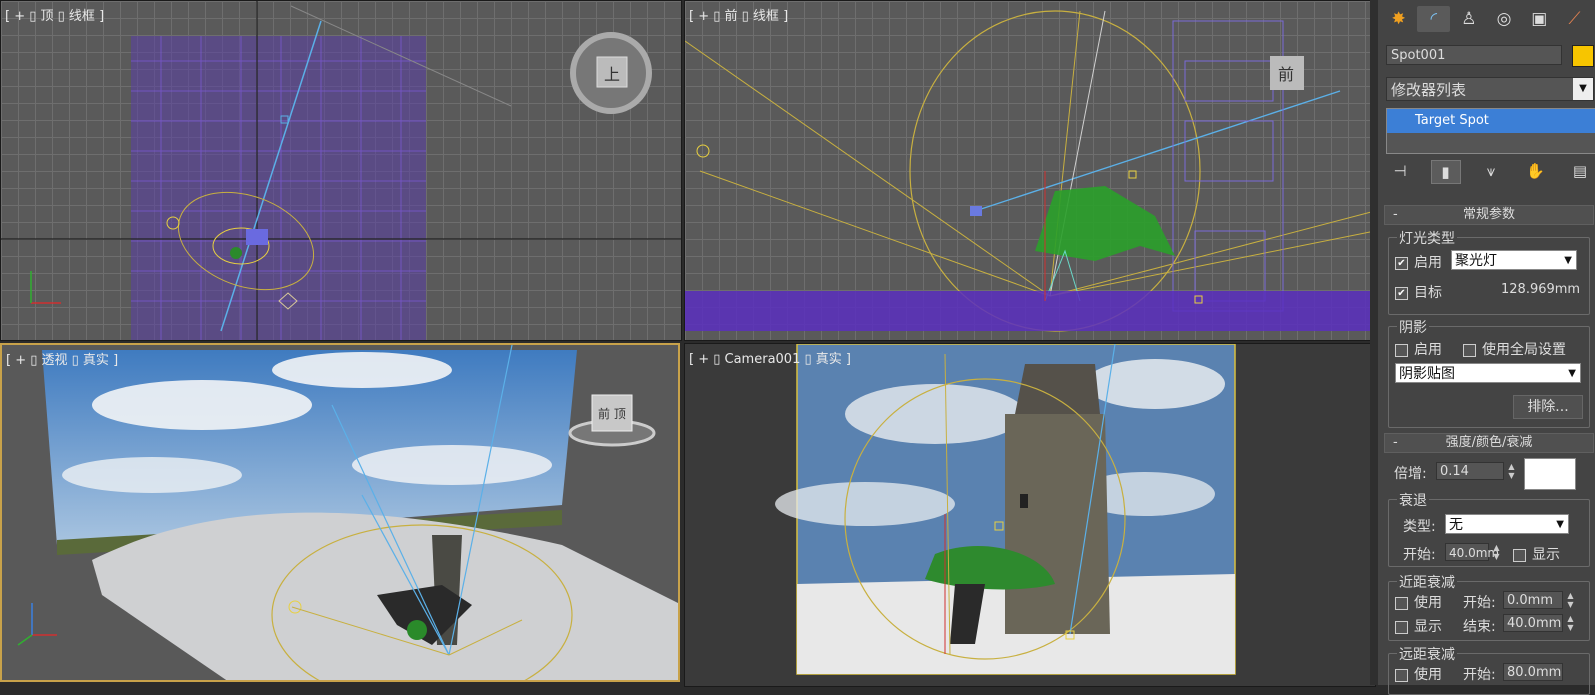 The width and height of the screenshot is (1595, 695). What do you see at coordinates (1428, 350) in the screenshot?
I see `shadow-on-label: 启用` at bounding box center [1428, 350].